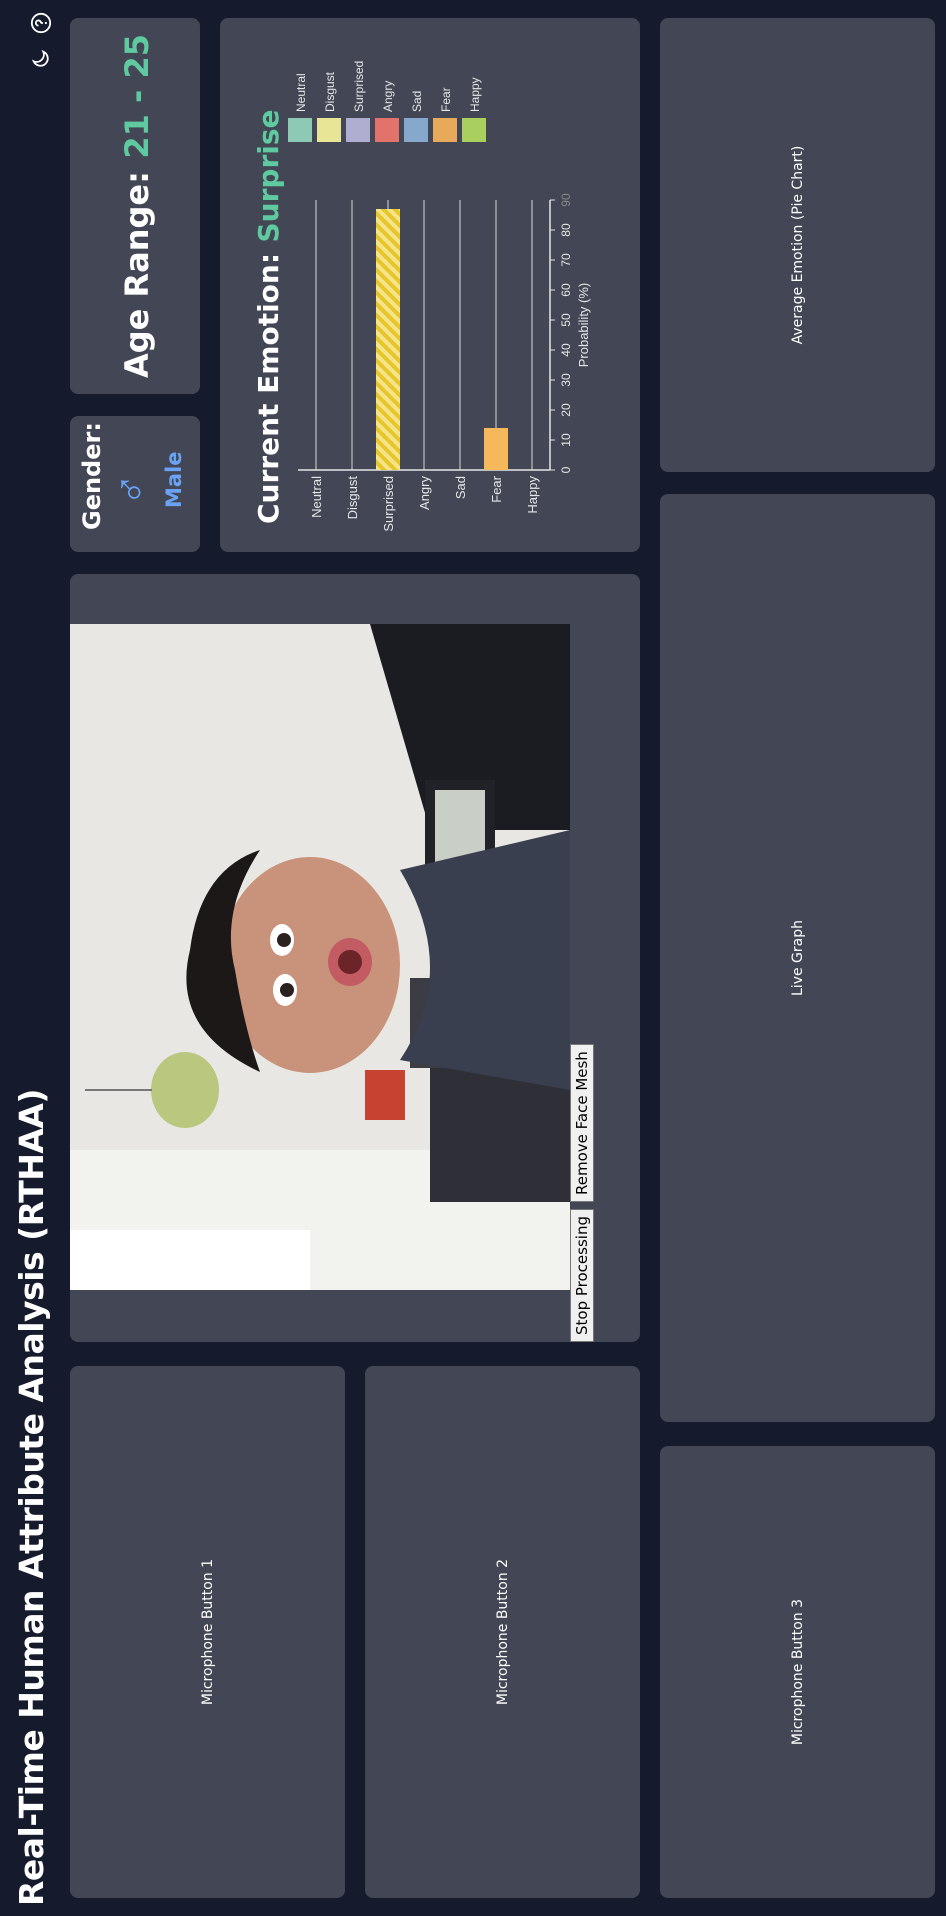  Describe the element at coordinates (92, 476) in the screenshot. I see `gender-label: Gender:` at that location.